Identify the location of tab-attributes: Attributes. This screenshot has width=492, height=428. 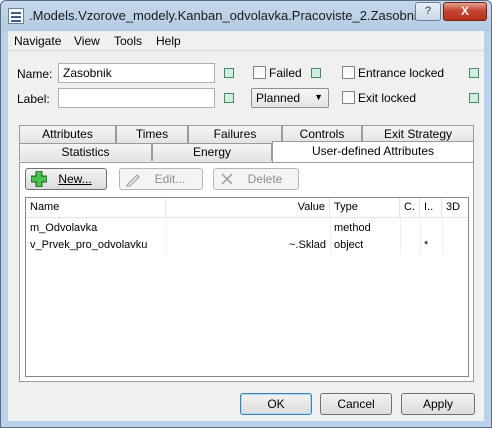
(67, 134).